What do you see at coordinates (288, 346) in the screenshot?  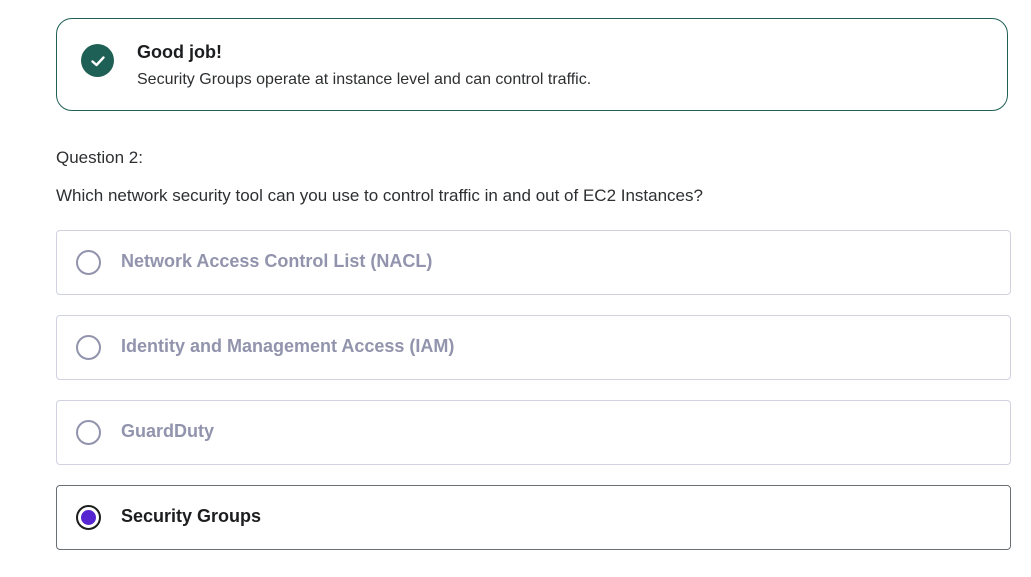 I see `answer-option-label: Identity and Management Access (IAM)` at bounding box center [288, 346].